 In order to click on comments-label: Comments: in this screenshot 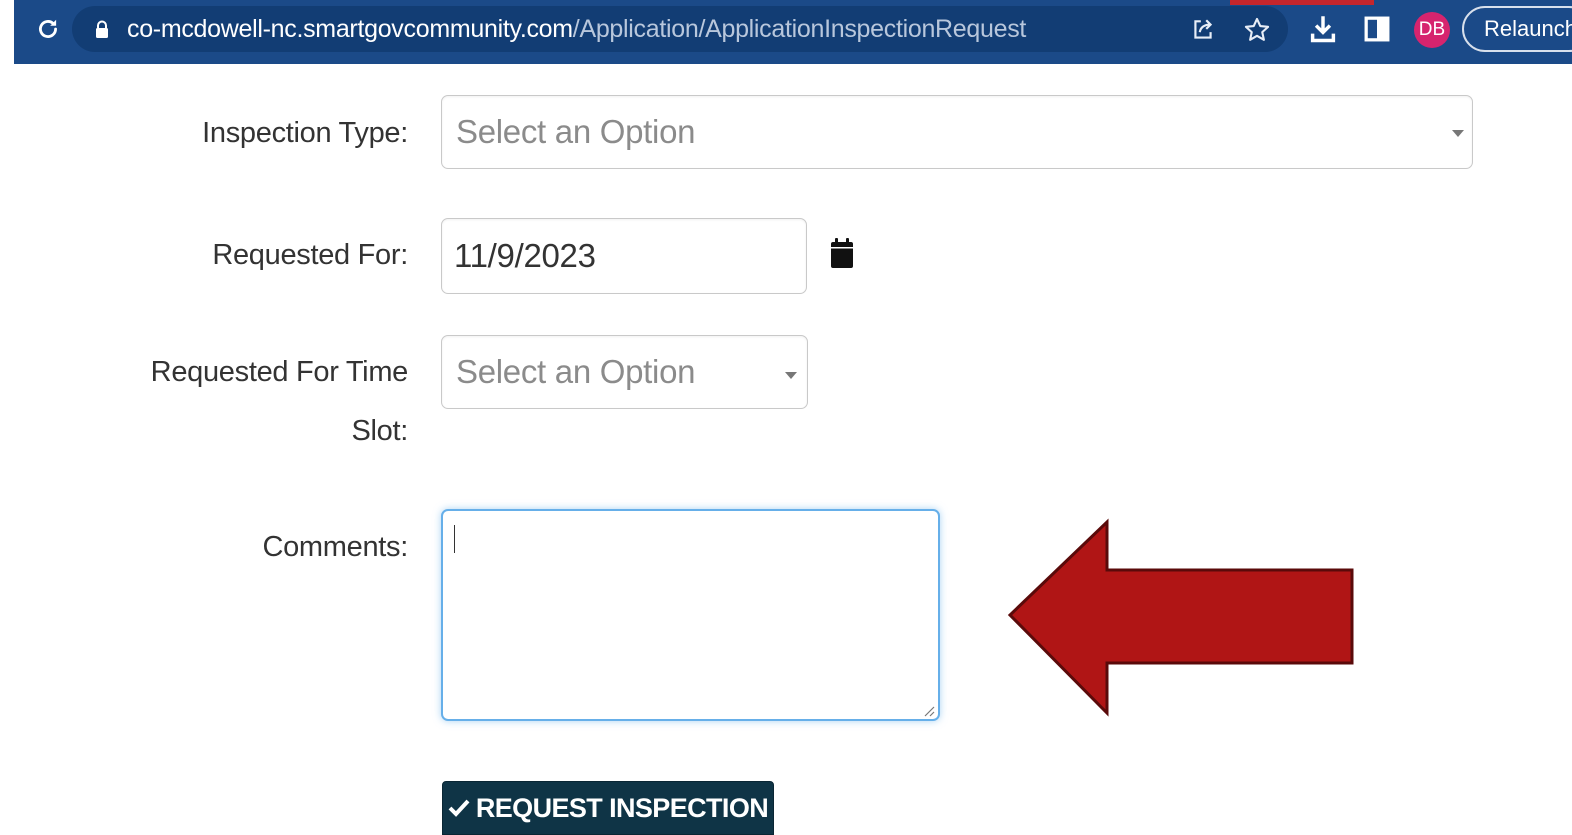, I will do `click(335, 547)`.